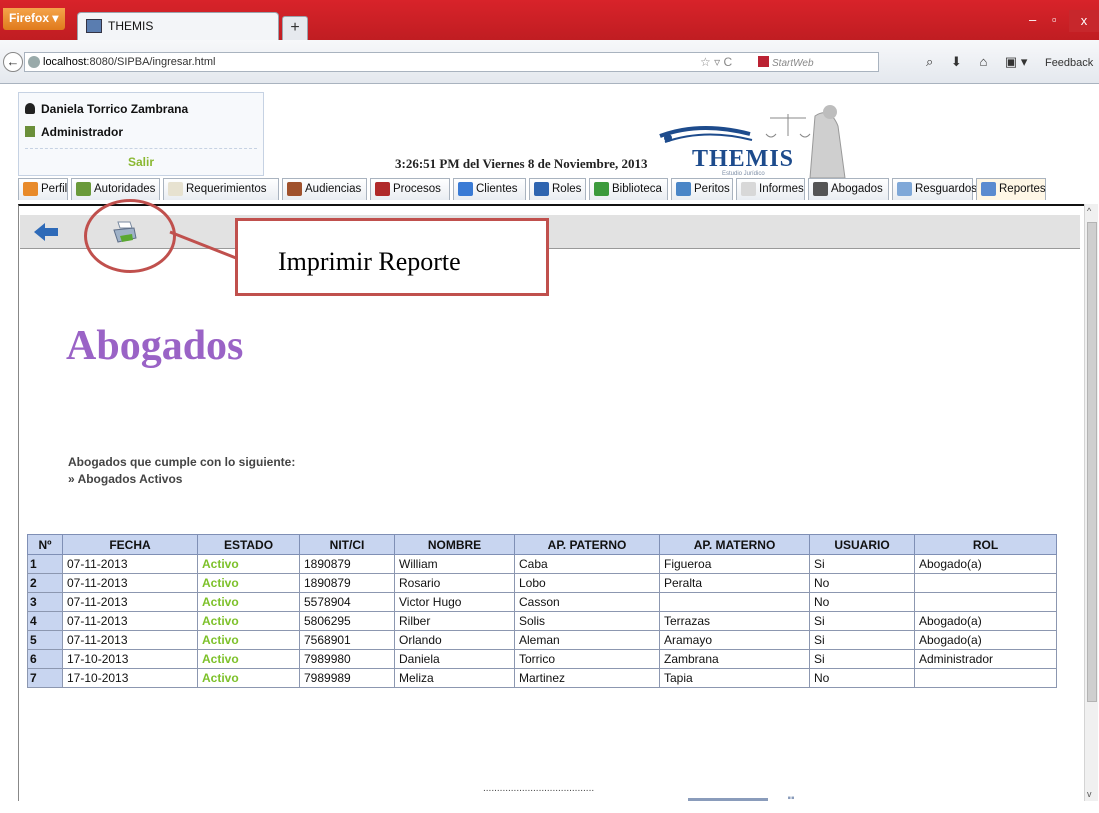  I want to click on url-path: :8080/SIPBA/ingresar.html, so click(151, 62).